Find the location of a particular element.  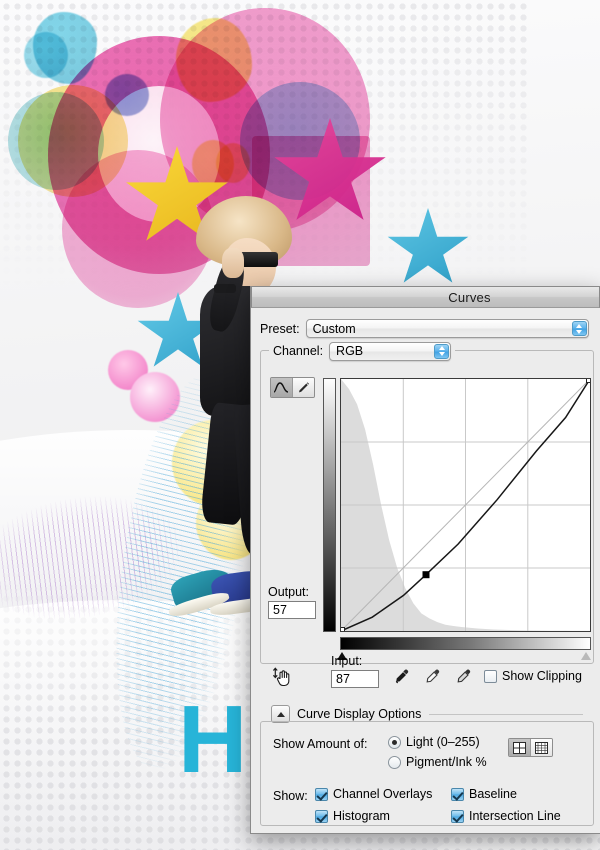

dialog-title: Curves is located at coordinates (469, 297).